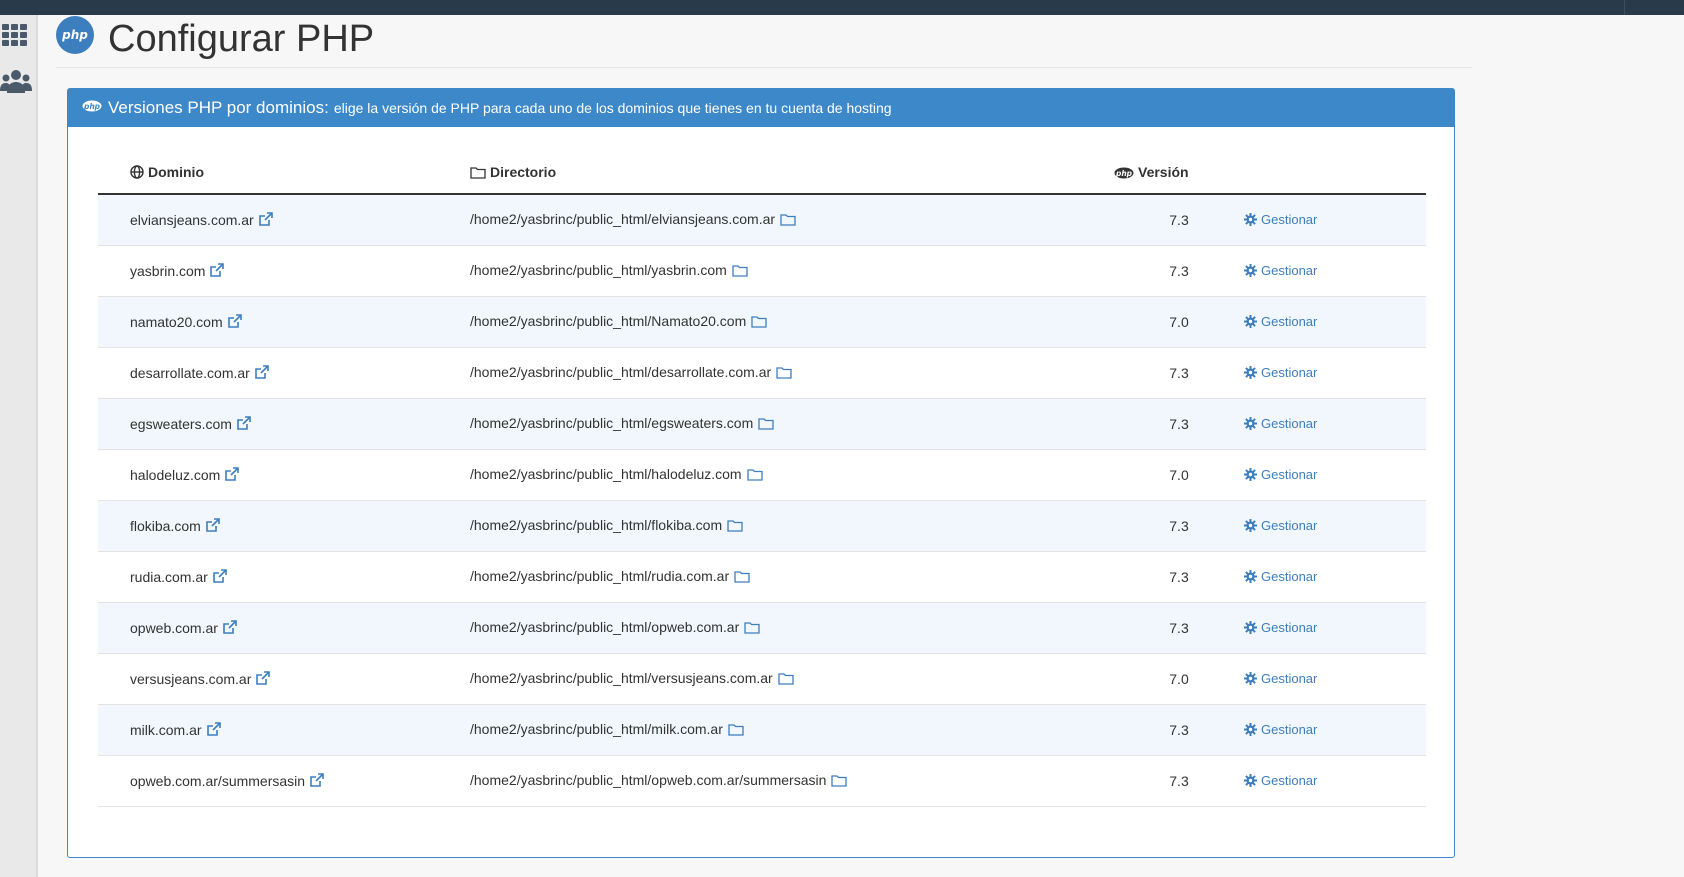 This screenshot has width=1684, height=877. Describe the element at coordinates (181, 423) in the screenshot. I see `domain-name: egsweaters.com` at that location.